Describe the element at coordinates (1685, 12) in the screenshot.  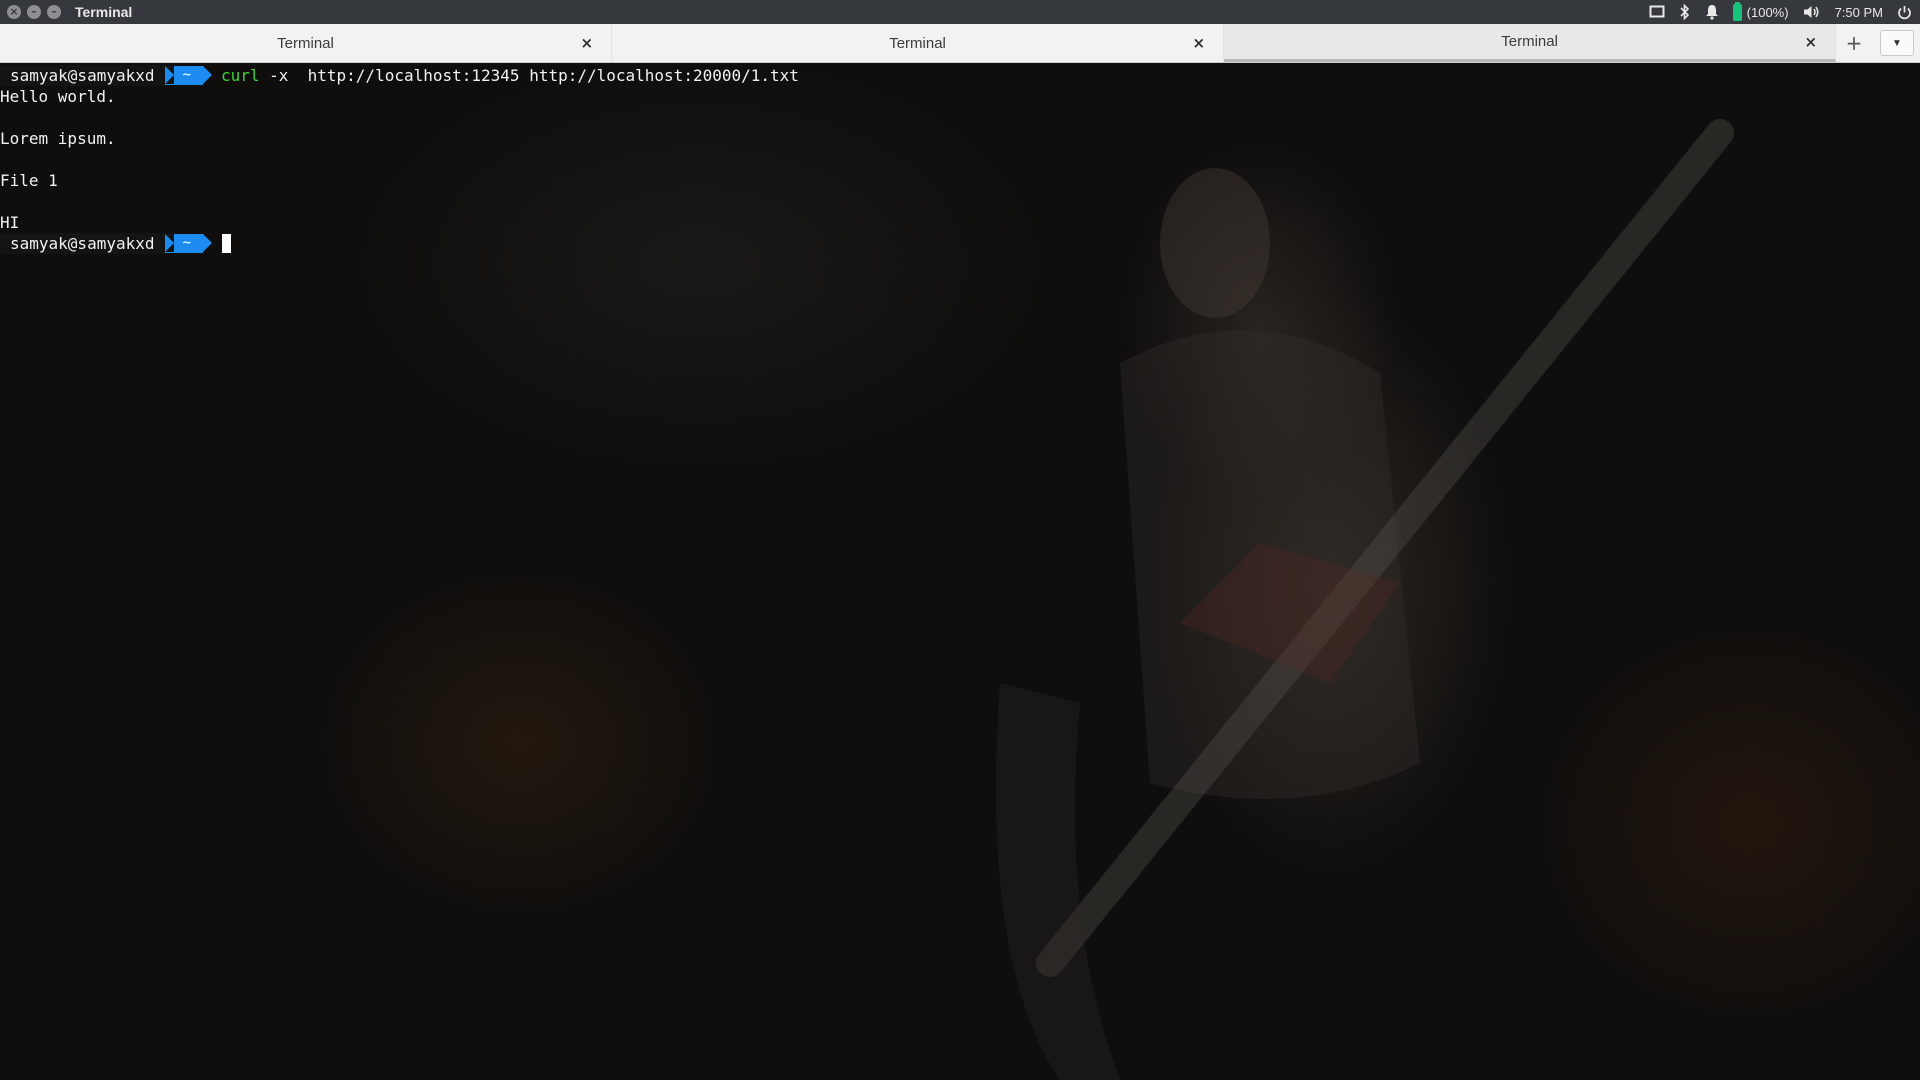
I see `bluetooth-icon` at that location.